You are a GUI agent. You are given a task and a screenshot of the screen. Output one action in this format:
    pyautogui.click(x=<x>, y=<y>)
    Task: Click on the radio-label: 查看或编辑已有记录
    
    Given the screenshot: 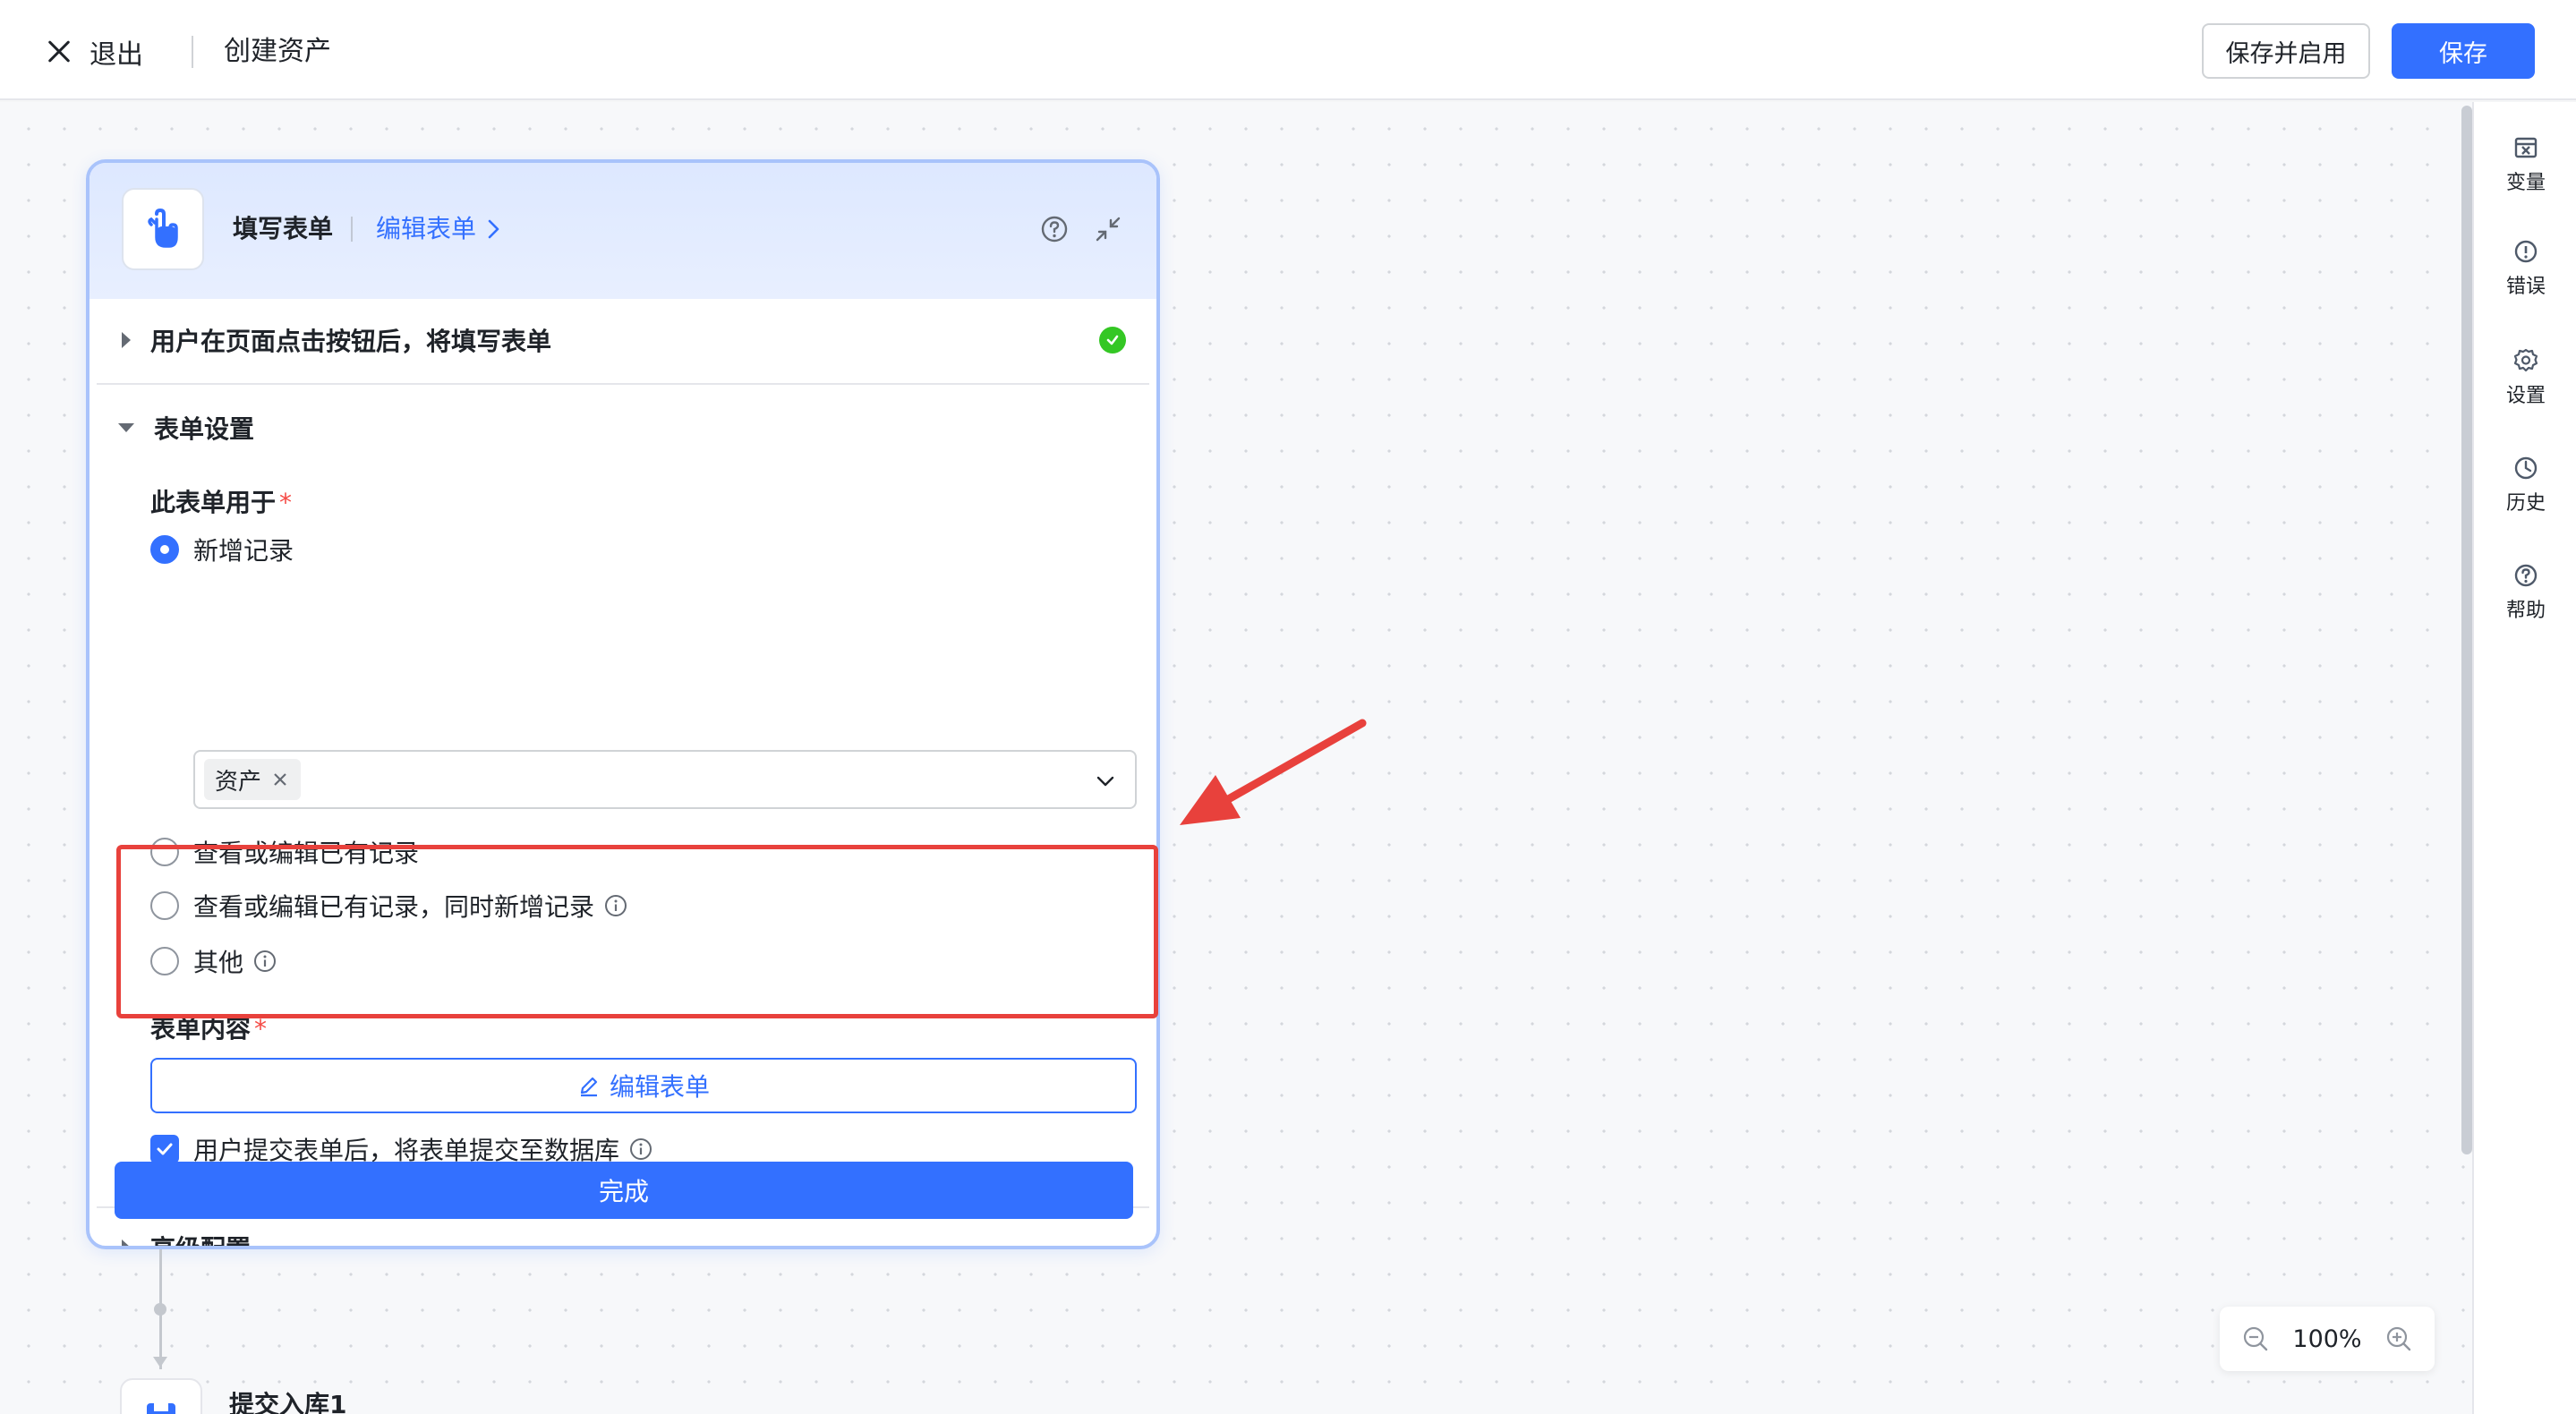 What is the action you would take?
    pyautogui.click(x=306, y=853)
    